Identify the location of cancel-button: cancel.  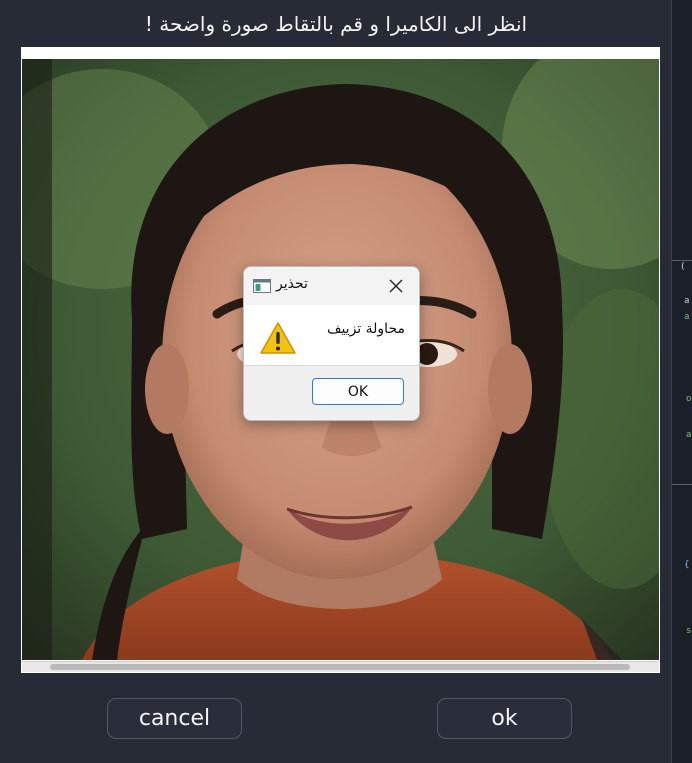
(174, 718).